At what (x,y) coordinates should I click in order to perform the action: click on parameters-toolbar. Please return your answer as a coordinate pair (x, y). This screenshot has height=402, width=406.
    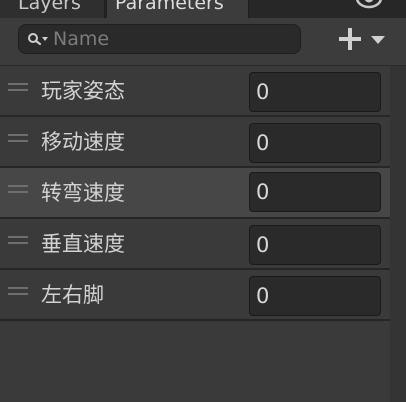
    Looking at the image, I should click on (203, 42).